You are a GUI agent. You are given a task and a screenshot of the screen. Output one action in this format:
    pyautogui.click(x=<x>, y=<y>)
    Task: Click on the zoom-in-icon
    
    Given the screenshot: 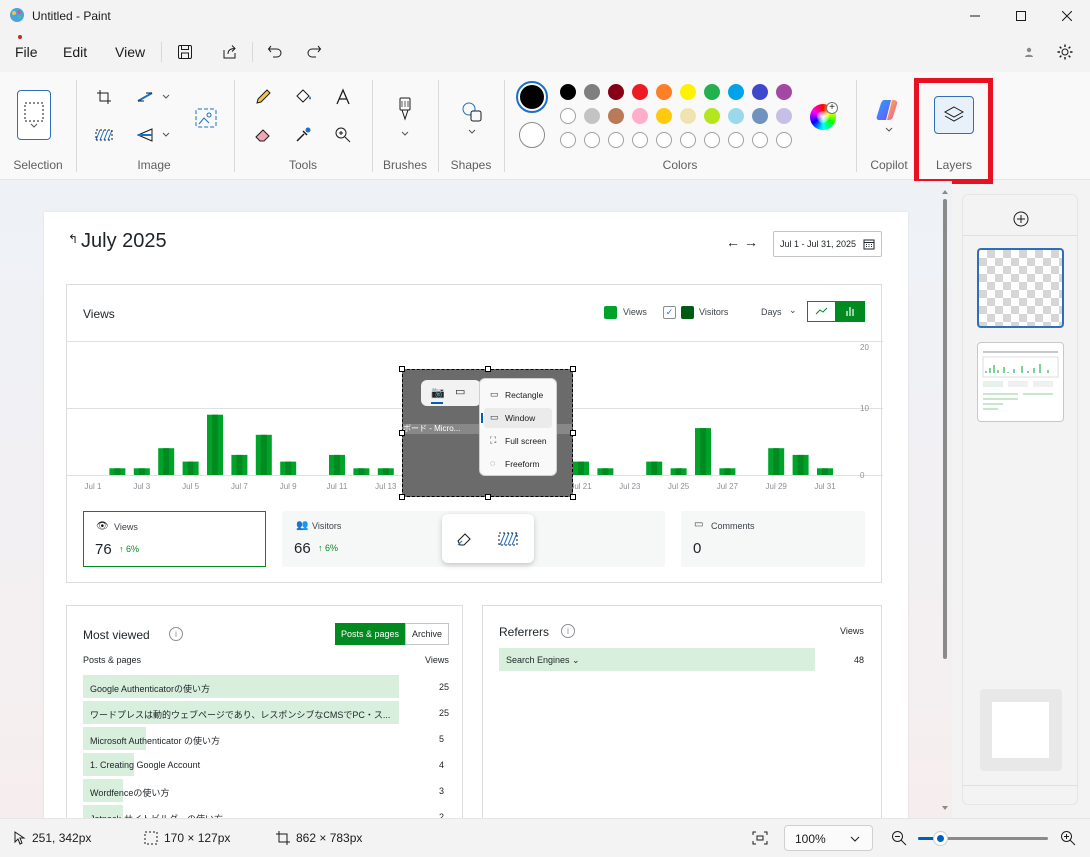 What is the action you would take?
    pyautogui.click(x=1068, y=838)
    